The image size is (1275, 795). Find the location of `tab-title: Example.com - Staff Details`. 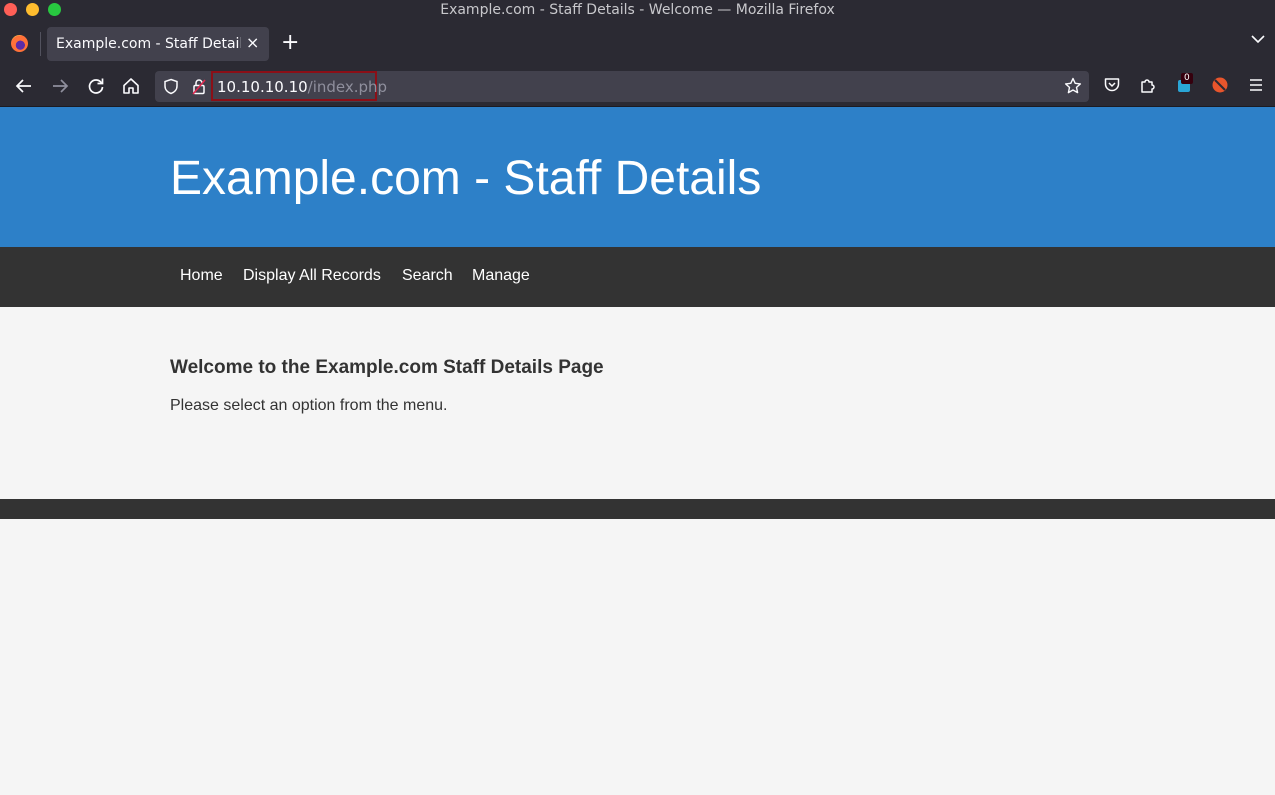

tab-title: Example.com - Staff Details is located at coordinates (148, 44).